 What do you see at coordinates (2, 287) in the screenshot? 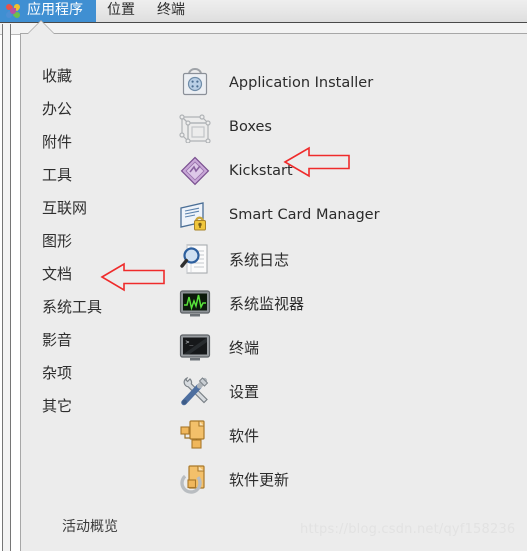
I see `screen-edge-rule-outer` at bounding box center [2, 287].